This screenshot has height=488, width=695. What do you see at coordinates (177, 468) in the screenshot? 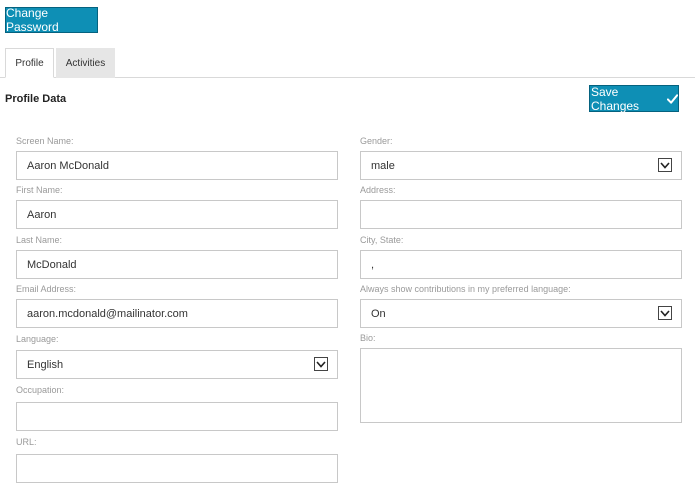
I see `url-input` at bounding box center [177, 468].